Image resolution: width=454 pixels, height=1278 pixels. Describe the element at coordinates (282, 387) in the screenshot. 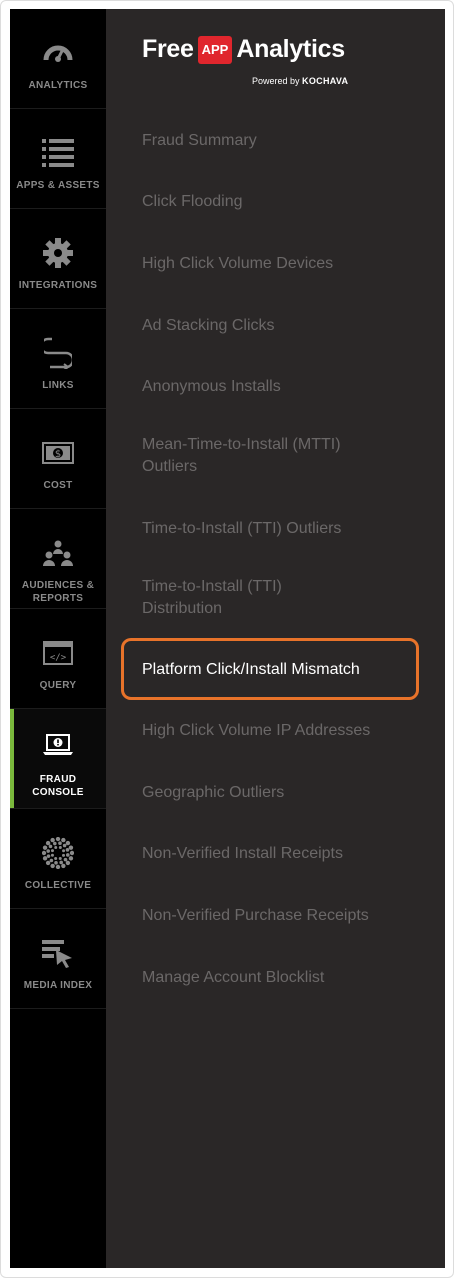

I see `menu-item-anonymous-installs: Anonymous Installs` at that location.